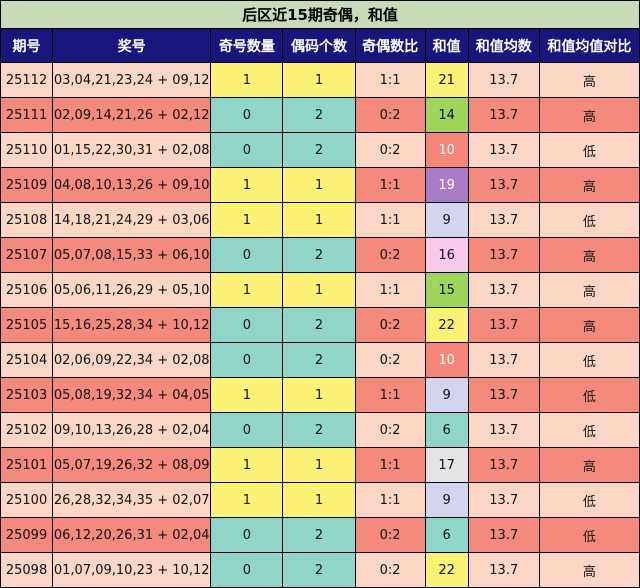 The image size is (640, 588). I want to click on table-title: 后区近15期奇偶，和值, so click(320, 14).